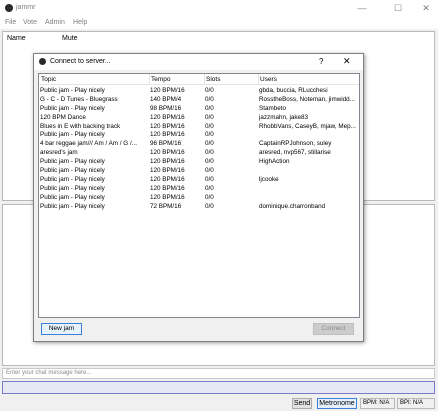 Image resolution: width=438 pixels, height=411 pixels. Describe the element at coordinates (219, 403) in the screenshot. I see `status-bar: Send Metronome BPM: N/A BPI: N/A` at that location.